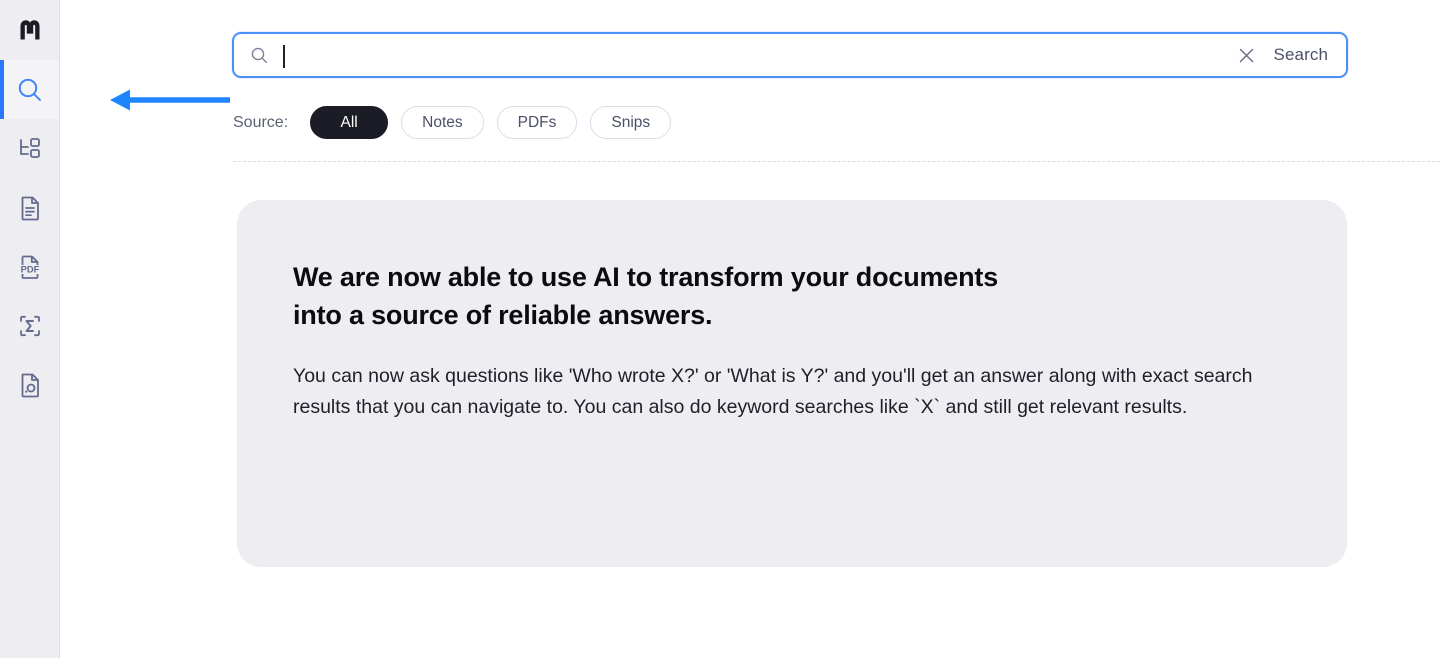  I want to click on search-bar: Search, so click(790, 55).